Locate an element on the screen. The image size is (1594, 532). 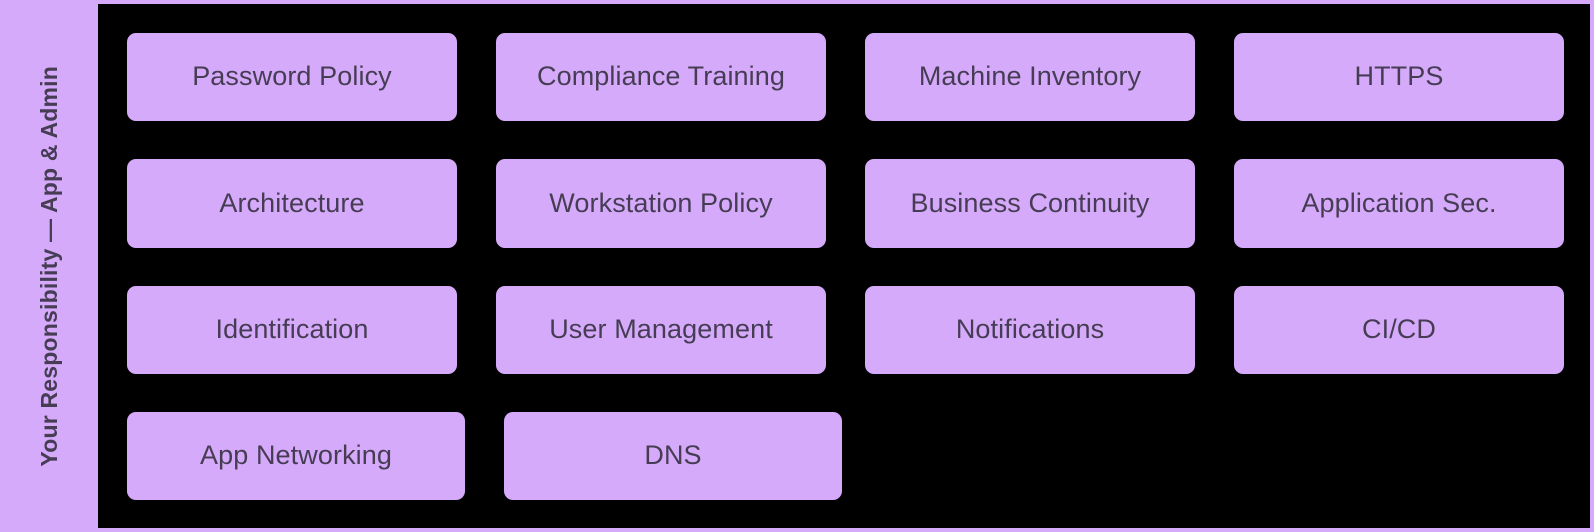
matrix-card-dns: DNS is located at coordinates (673, 455).